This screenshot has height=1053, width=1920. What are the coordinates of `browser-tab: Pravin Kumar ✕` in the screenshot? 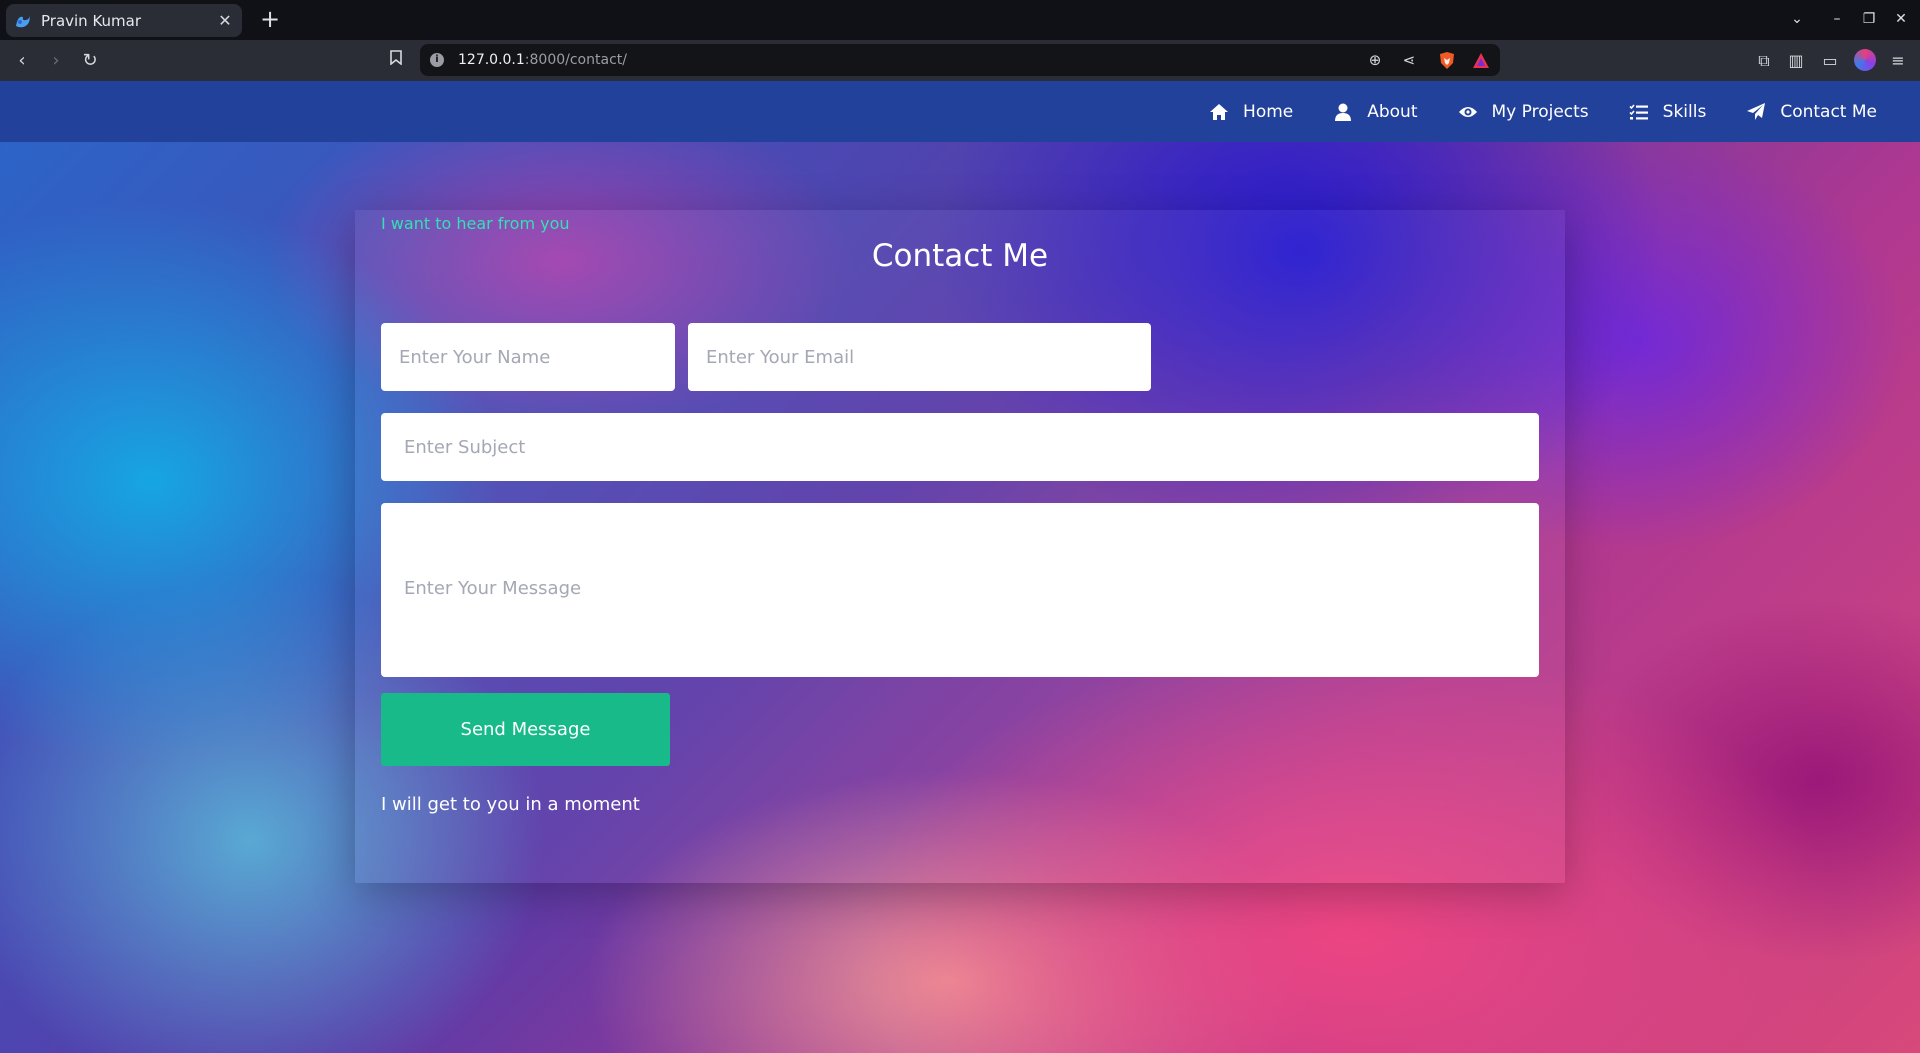 It's located at (124, 20).